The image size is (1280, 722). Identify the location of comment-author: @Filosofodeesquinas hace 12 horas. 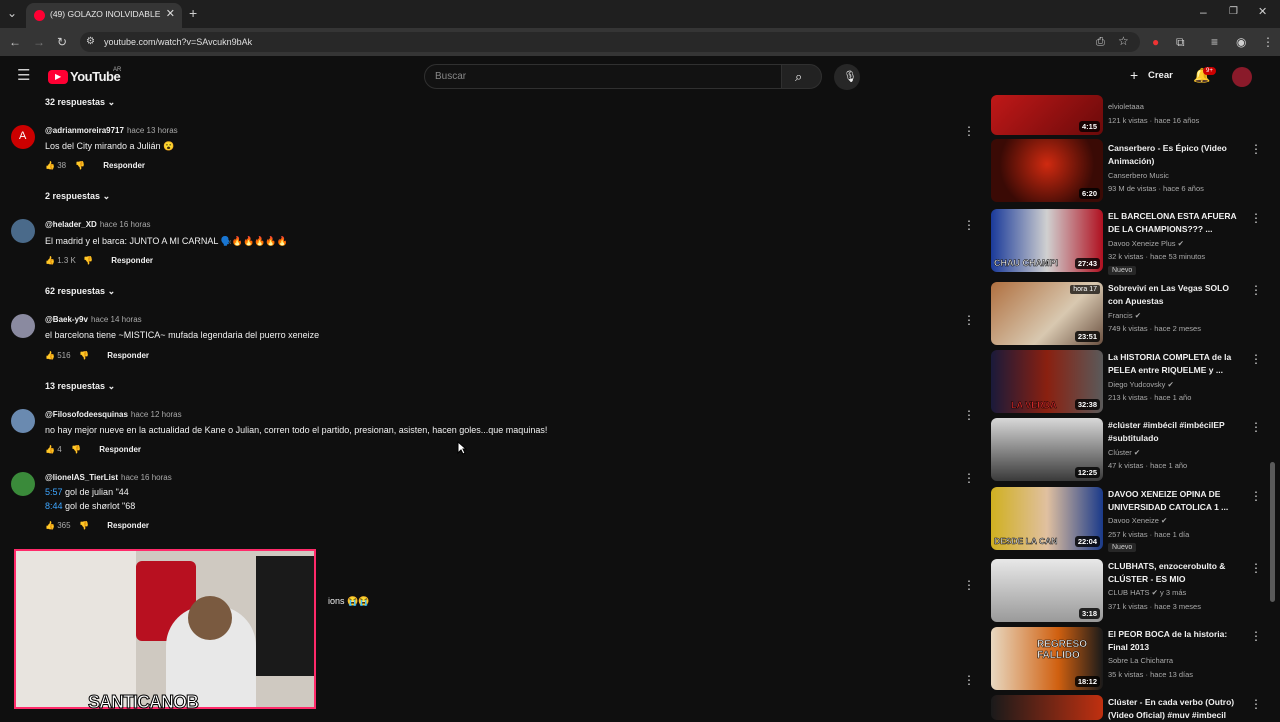
(113, 414).